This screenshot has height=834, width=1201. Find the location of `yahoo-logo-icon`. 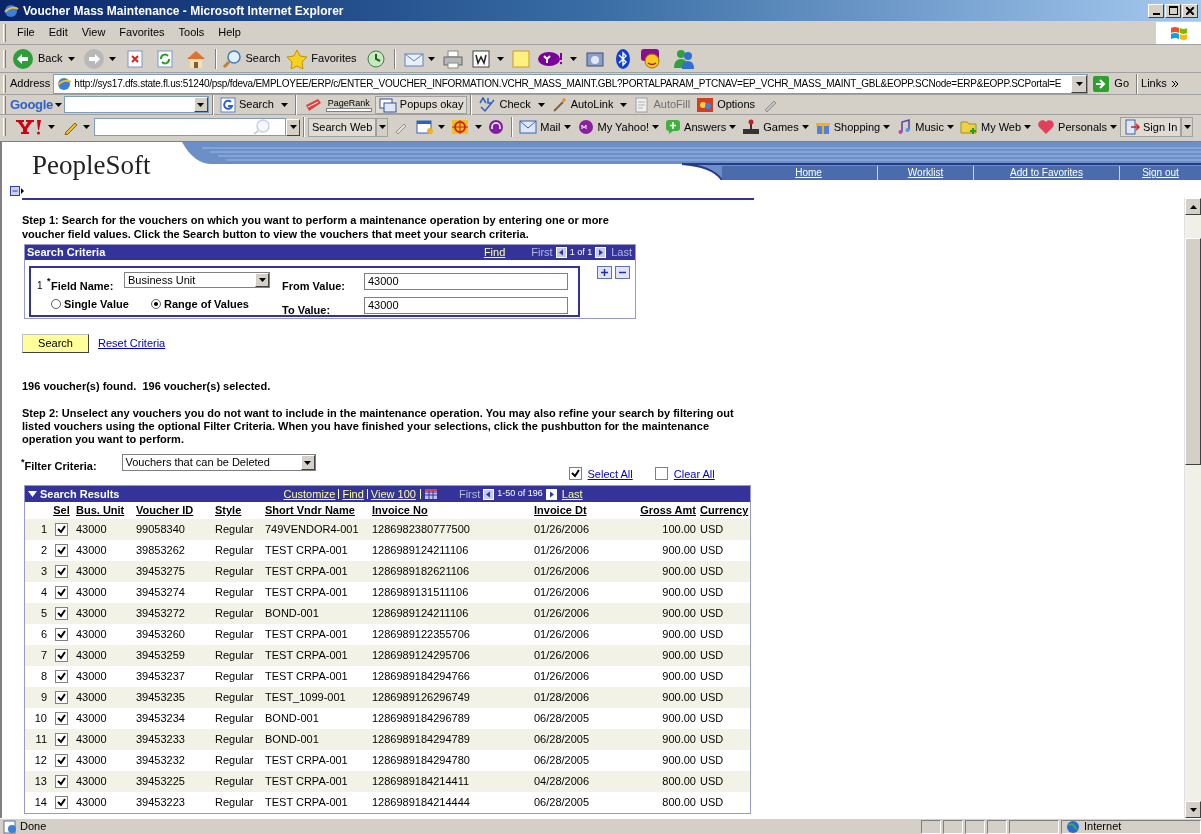

yahoo-logo-icon is located at coordinates (28, 127).